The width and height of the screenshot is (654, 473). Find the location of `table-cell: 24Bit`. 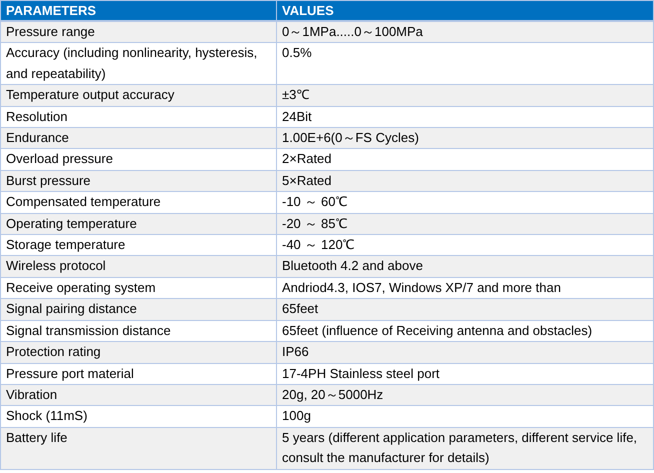

table-cell: 24Bit is located at coordinates (465, 117).